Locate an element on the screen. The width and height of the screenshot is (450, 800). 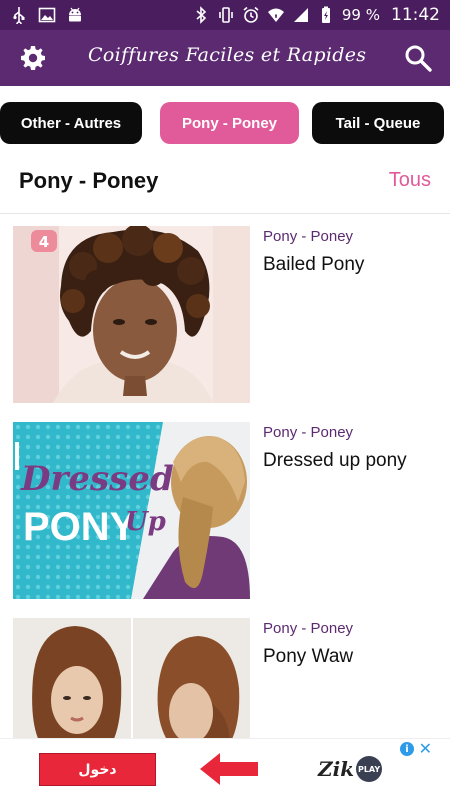
zikplay-logo: Zik PLAY is located at coordinates (350, 769).